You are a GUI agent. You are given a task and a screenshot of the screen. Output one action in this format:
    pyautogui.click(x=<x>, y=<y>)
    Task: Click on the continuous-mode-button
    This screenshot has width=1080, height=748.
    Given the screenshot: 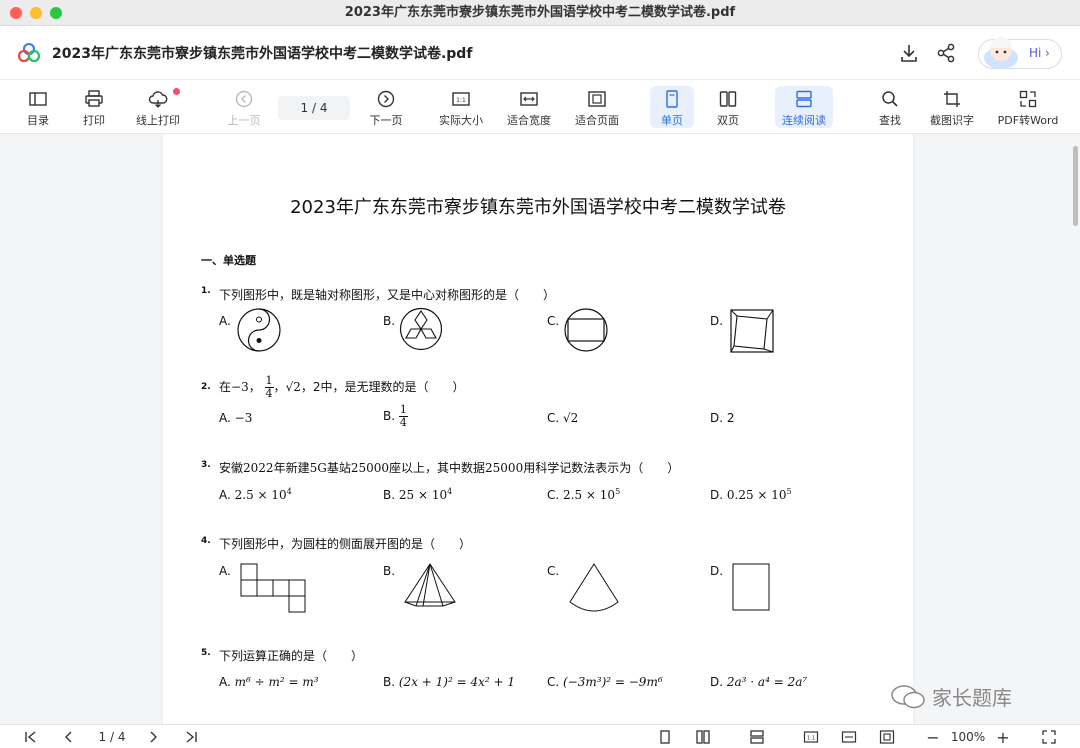 What is the action you would take?
    pyautogui.click(x=757, y=737)
    